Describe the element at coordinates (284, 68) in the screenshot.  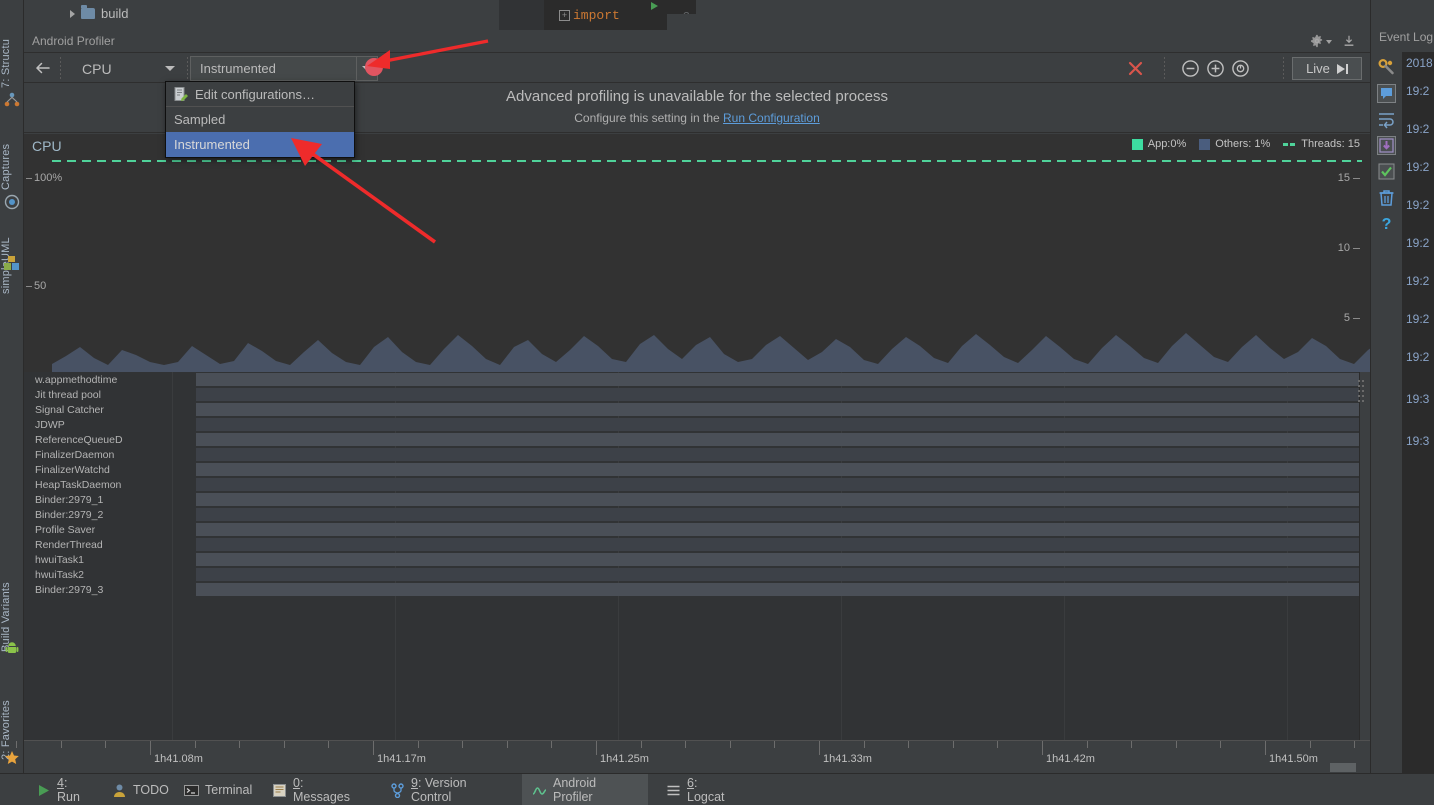
I see `config-dropdown: Instrumented` at that location.